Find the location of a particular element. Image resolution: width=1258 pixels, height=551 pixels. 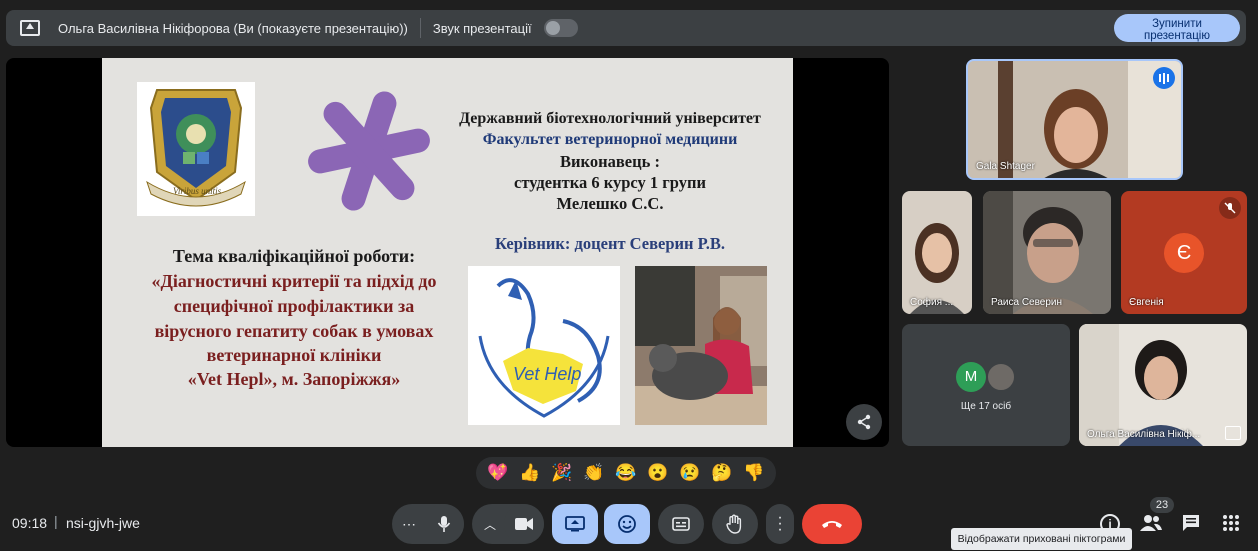

participant-name: Євгенія is located at coordinates (1146, 302).